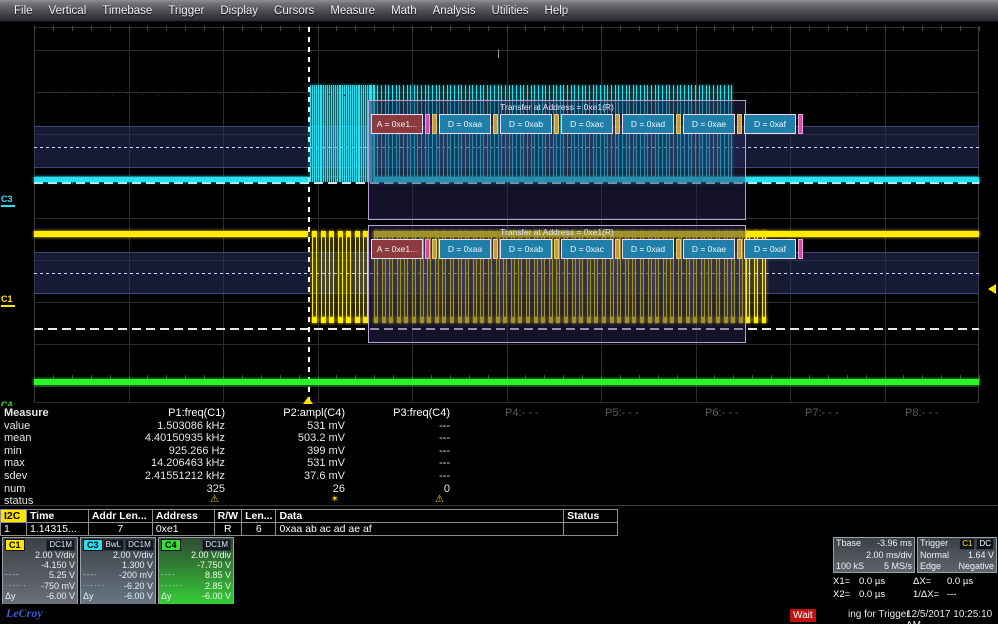 The width and height of the screenshot is (998, 624). What do you see at coordinates (506, 382) in the screenshot?
I see `waveform-trace-c4` at bounding box center [506, 382].